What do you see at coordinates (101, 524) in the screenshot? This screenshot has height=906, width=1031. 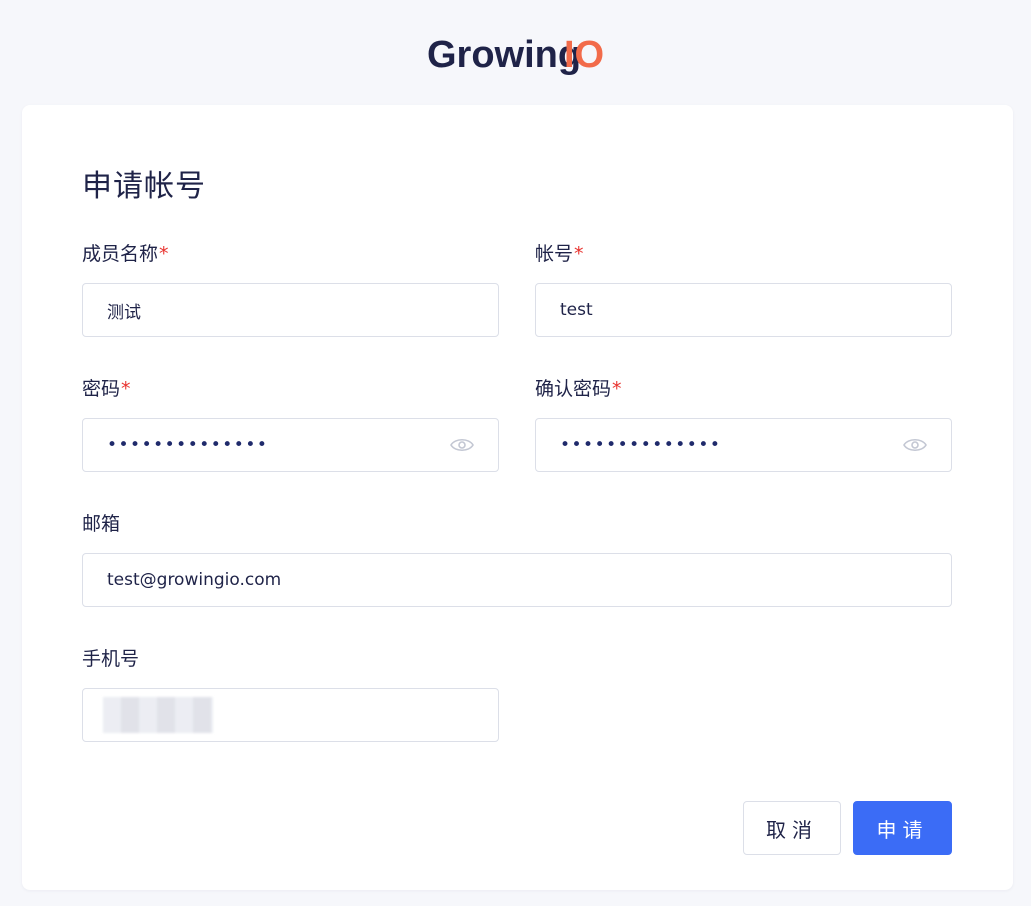 I see `email-label: 邮箱` at bounding box center [101, 524].